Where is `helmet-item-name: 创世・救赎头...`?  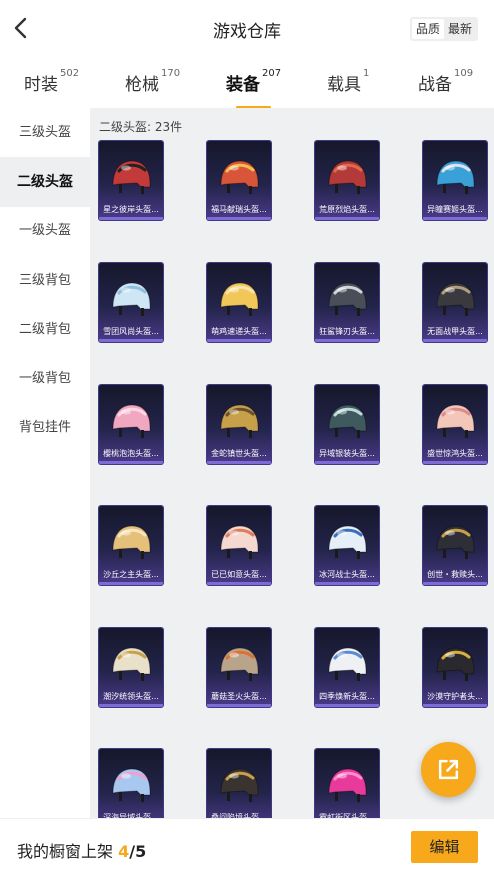 helmet-item-name: 创世・救赎头... is located at coordinates (455, 574).